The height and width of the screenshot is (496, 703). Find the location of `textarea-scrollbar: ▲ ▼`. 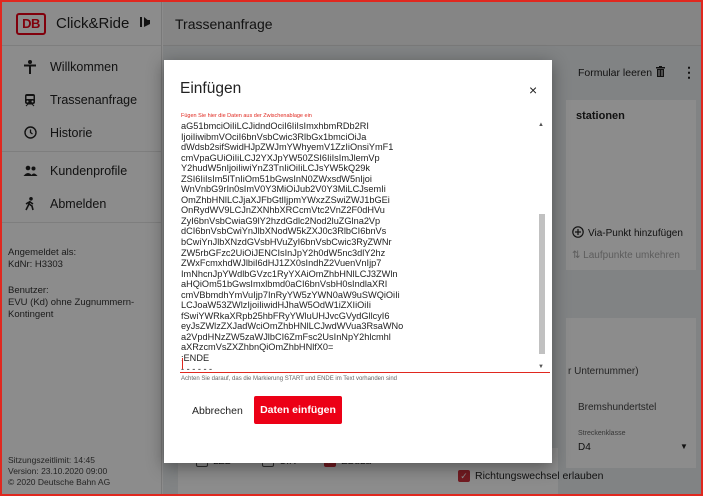

textarea-scrollbar: ▲ ▼ is located at coordinates (542, 246).